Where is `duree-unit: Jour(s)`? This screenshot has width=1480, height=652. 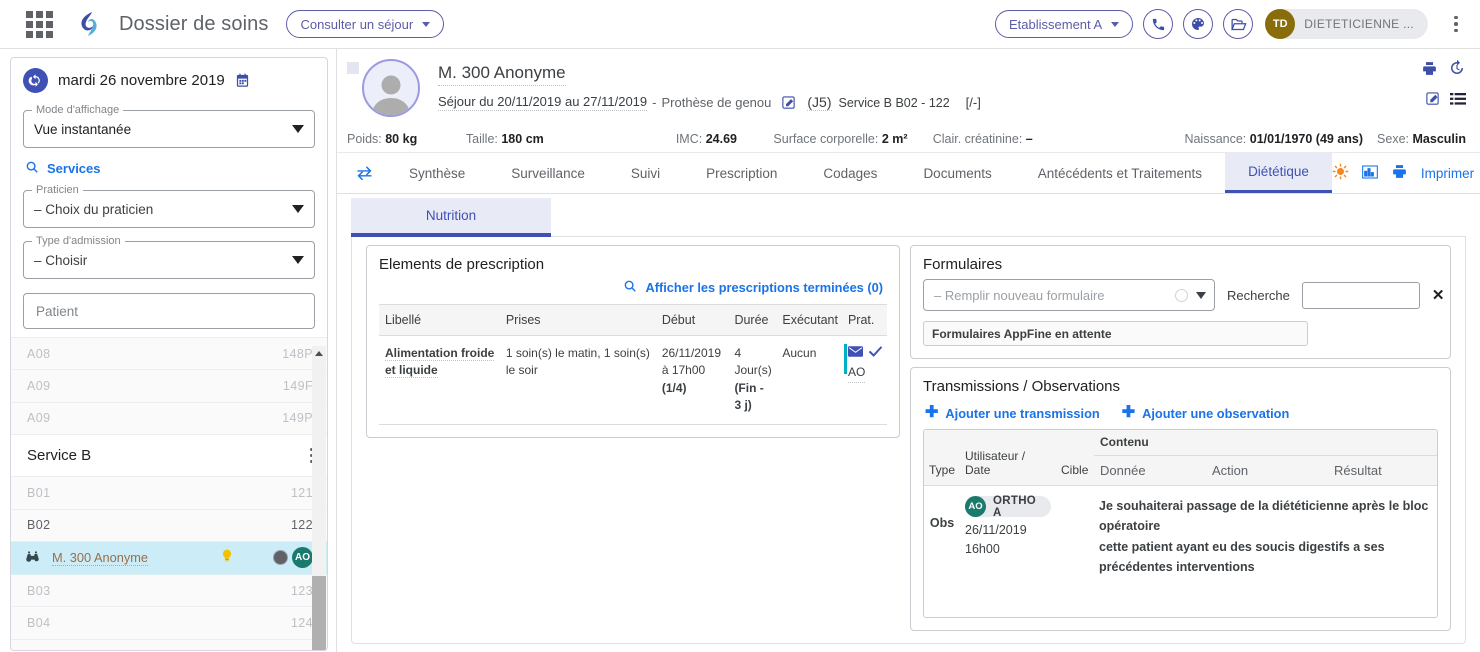 duree-unit: Jour(s) is located at coordinates (753, 370).